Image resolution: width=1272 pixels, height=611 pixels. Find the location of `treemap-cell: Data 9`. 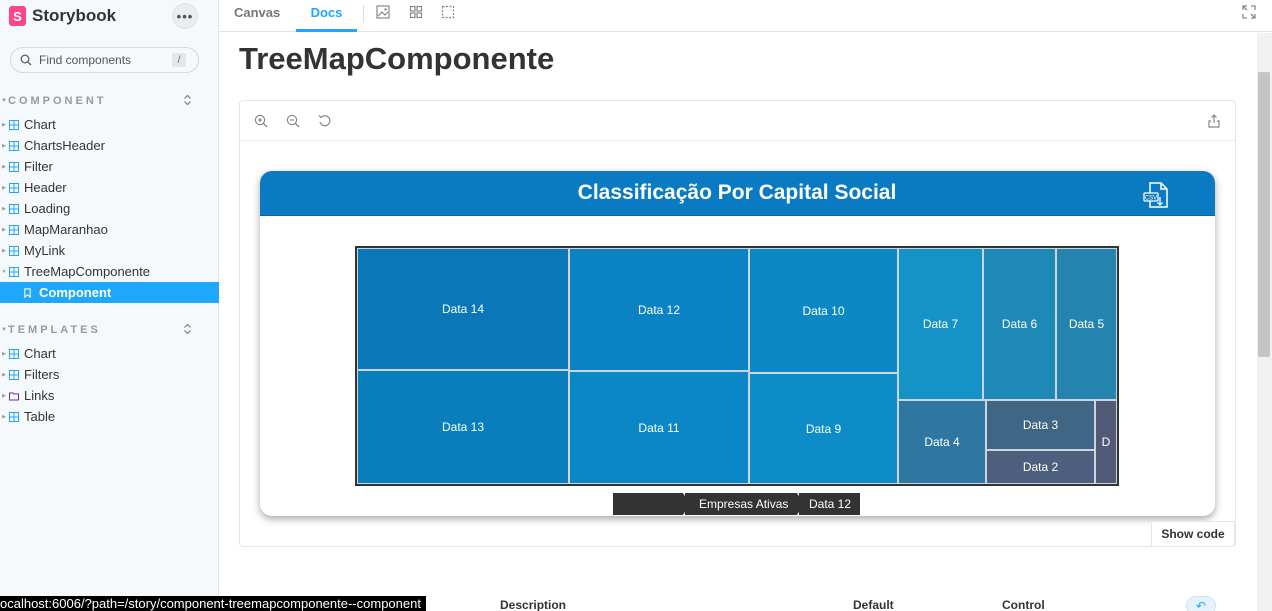

treemap-cell: Data 9 is located at coordinates (823, 428).